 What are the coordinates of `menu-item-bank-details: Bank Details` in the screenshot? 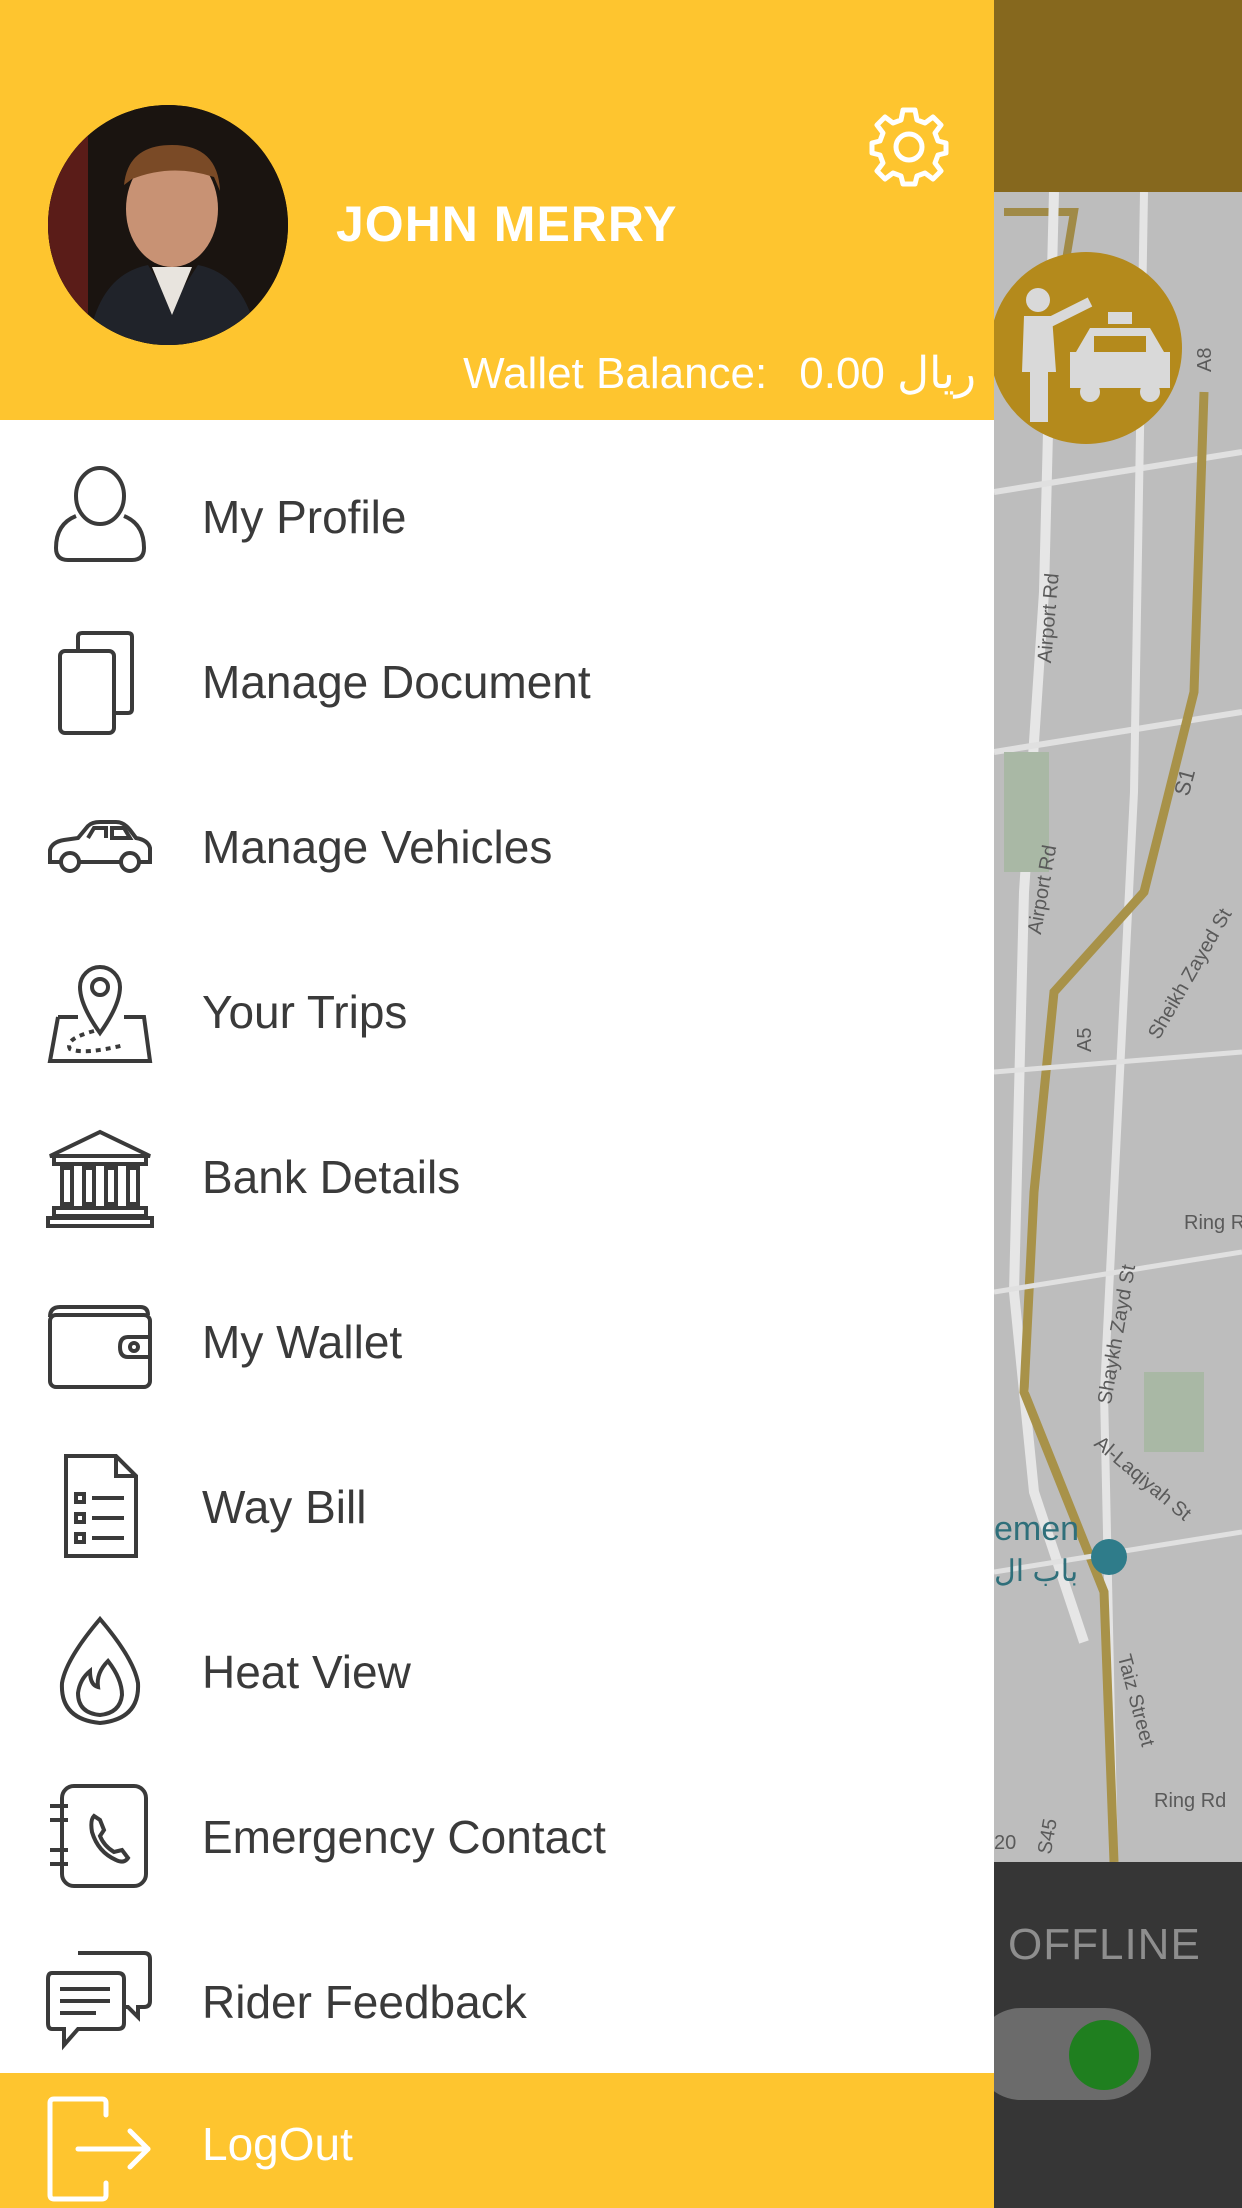 It's located at (497, 1162).